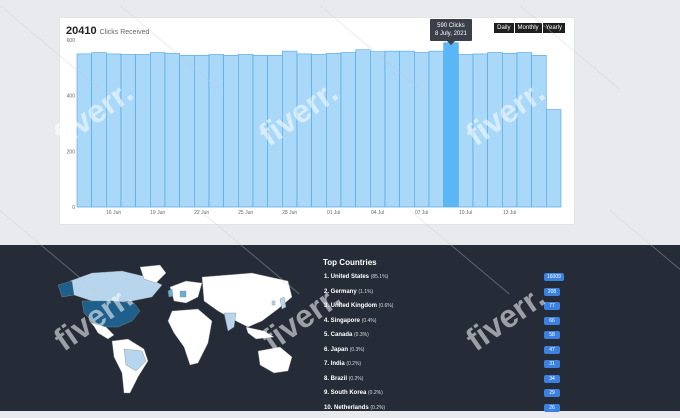 This screenshot has height=418, width=680. What do you see at coordinates (341, 292) in the screenshot?
I see `country-label: 2. Germany` at bounding box center [341, 292].